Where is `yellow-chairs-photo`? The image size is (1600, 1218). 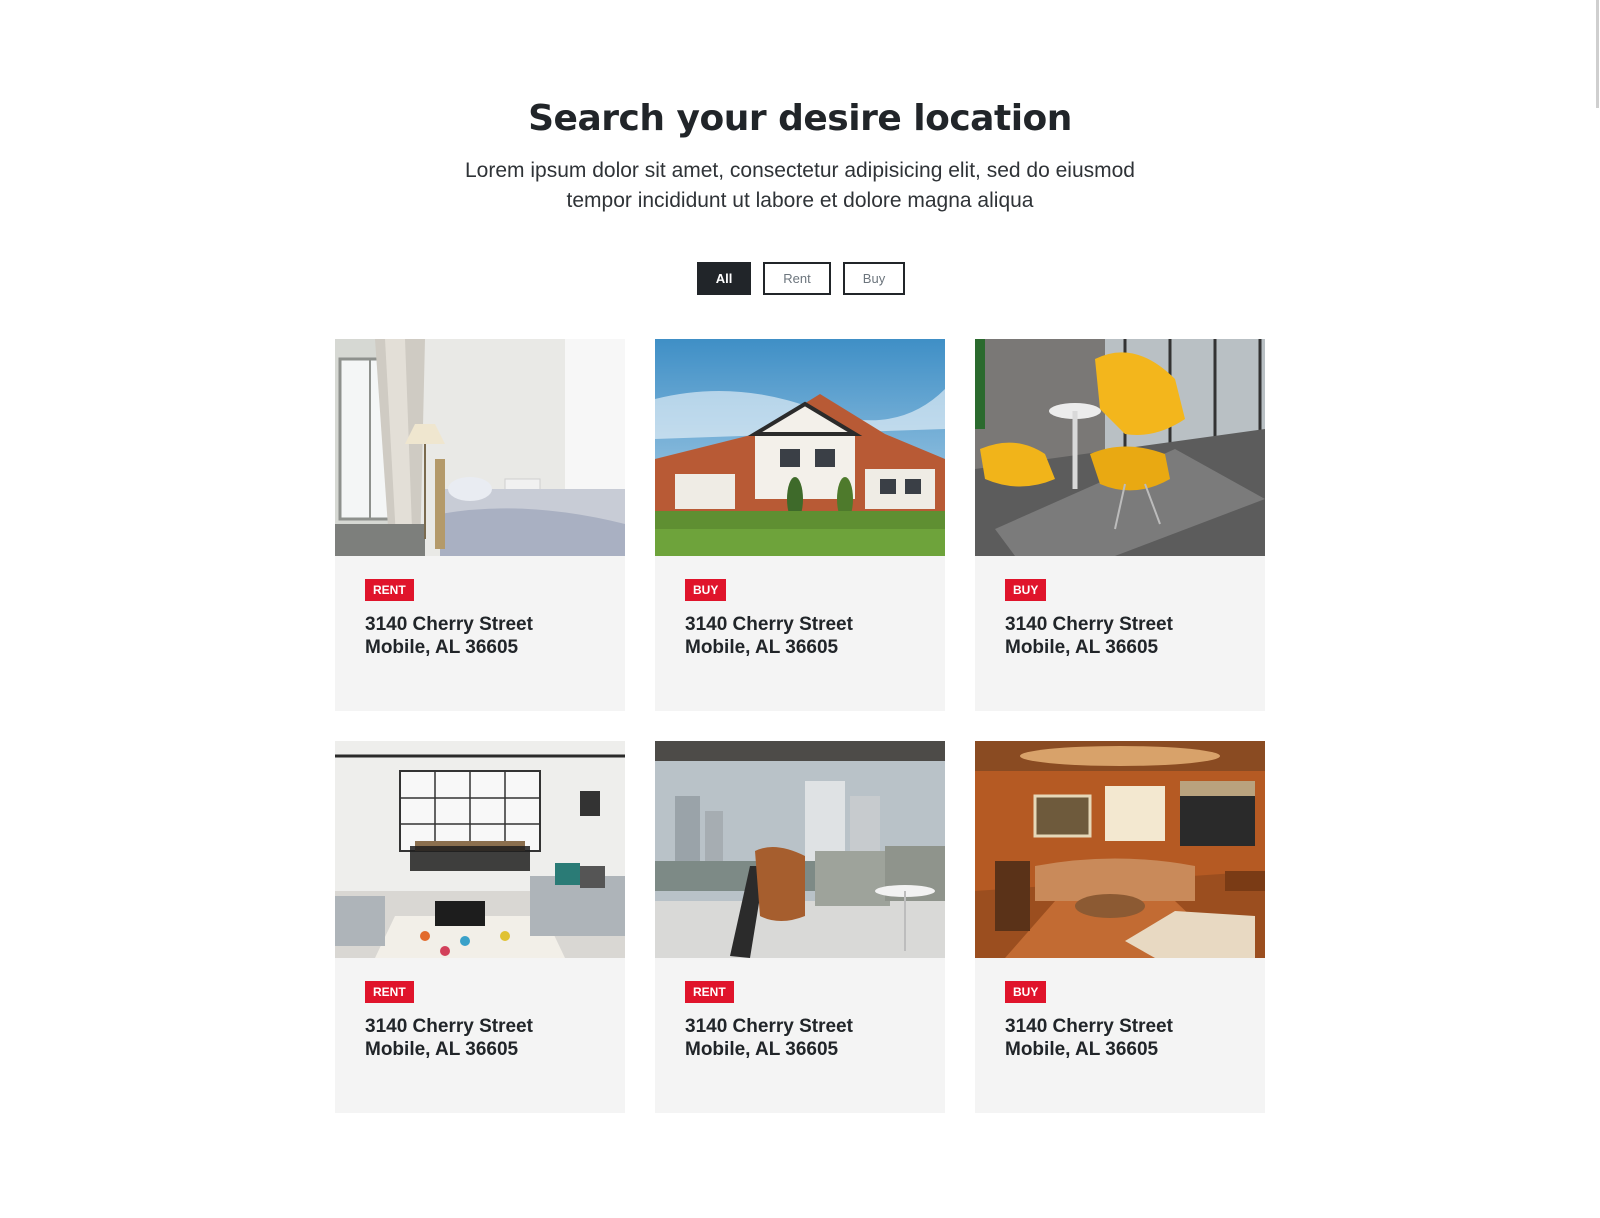 yellow-chairs-photo is located at coordinates (1120, 447).